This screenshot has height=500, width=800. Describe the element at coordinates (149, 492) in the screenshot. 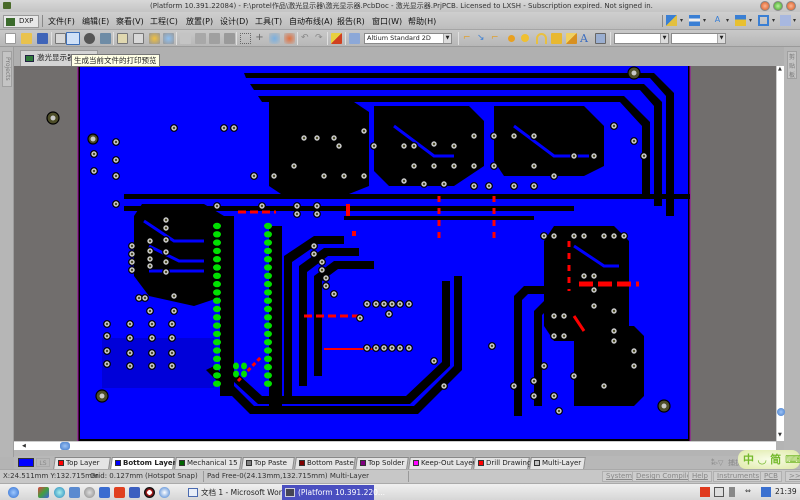

I see `quicklaunch-qq-icon` at that location.